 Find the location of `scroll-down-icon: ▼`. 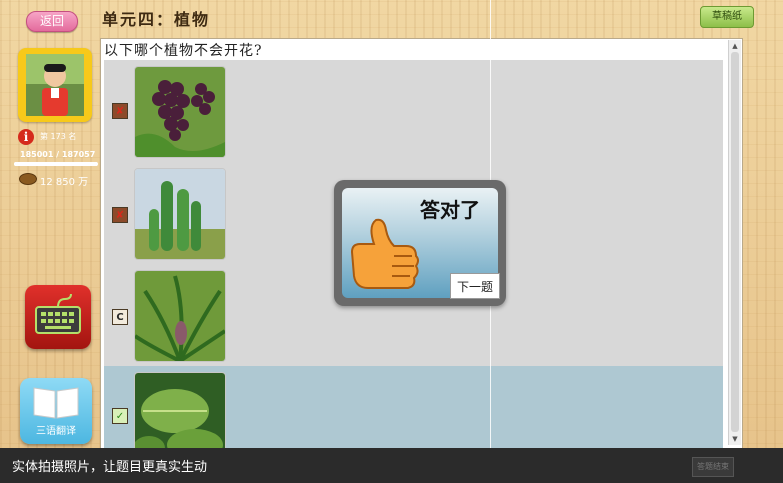

scroll-down-icon: ▼ is located at coordinates (735, 439).